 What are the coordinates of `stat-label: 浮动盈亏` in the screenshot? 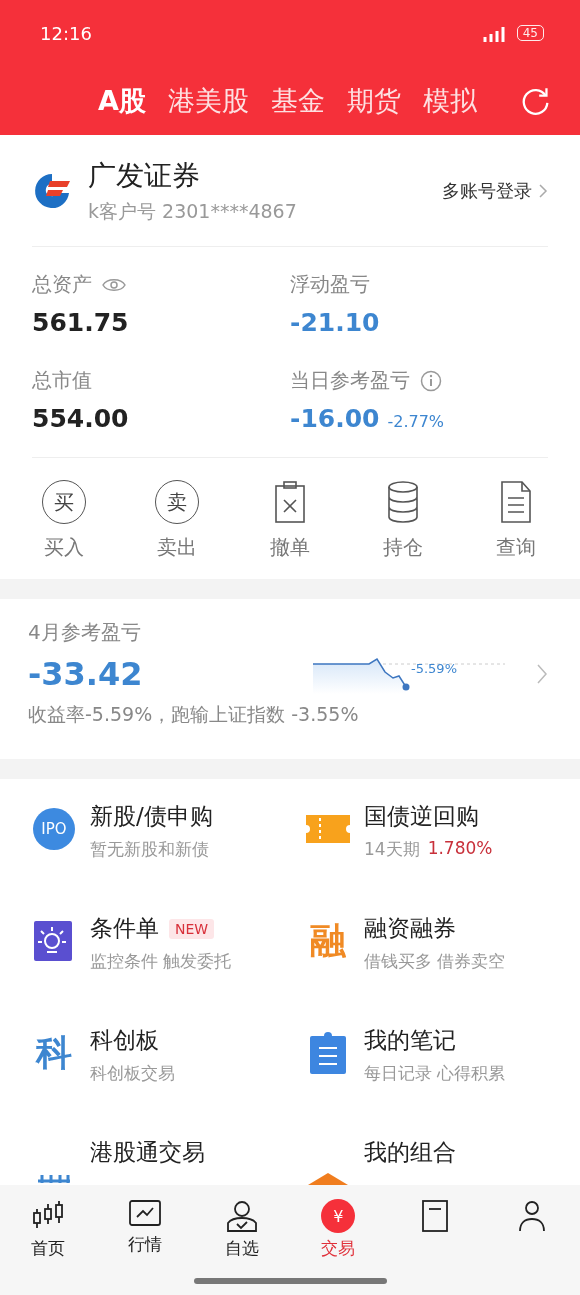 It's located at (330, 284).